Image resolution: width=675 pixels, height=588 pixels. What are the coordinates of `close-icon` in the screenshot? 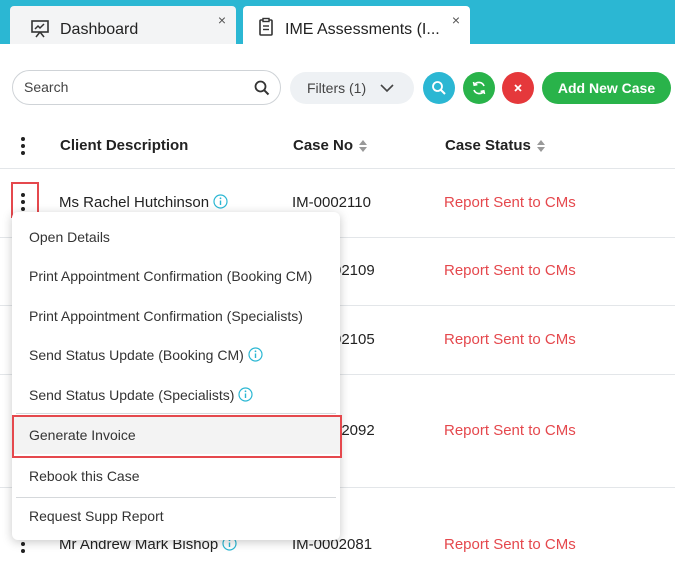 It's located at (518, 88).